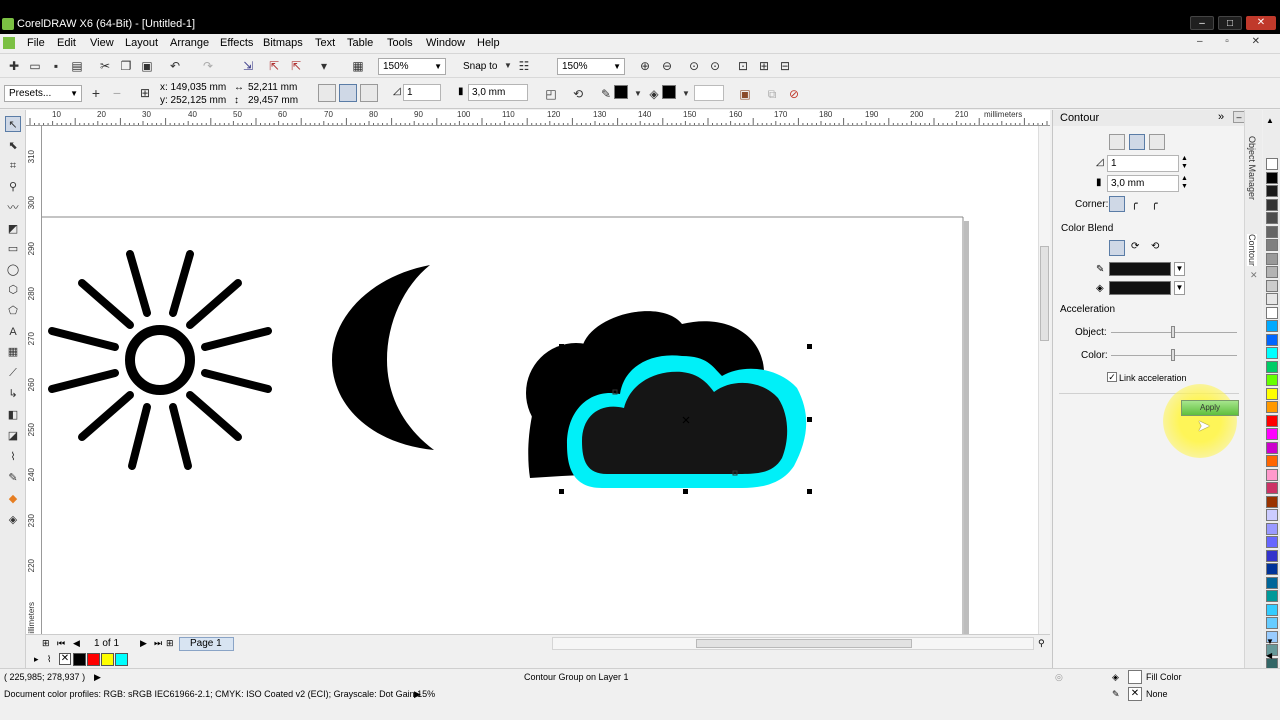  Describe the element at coordinates (1140, 269) in the screenshot. I see `docker-outline-color` at that location.